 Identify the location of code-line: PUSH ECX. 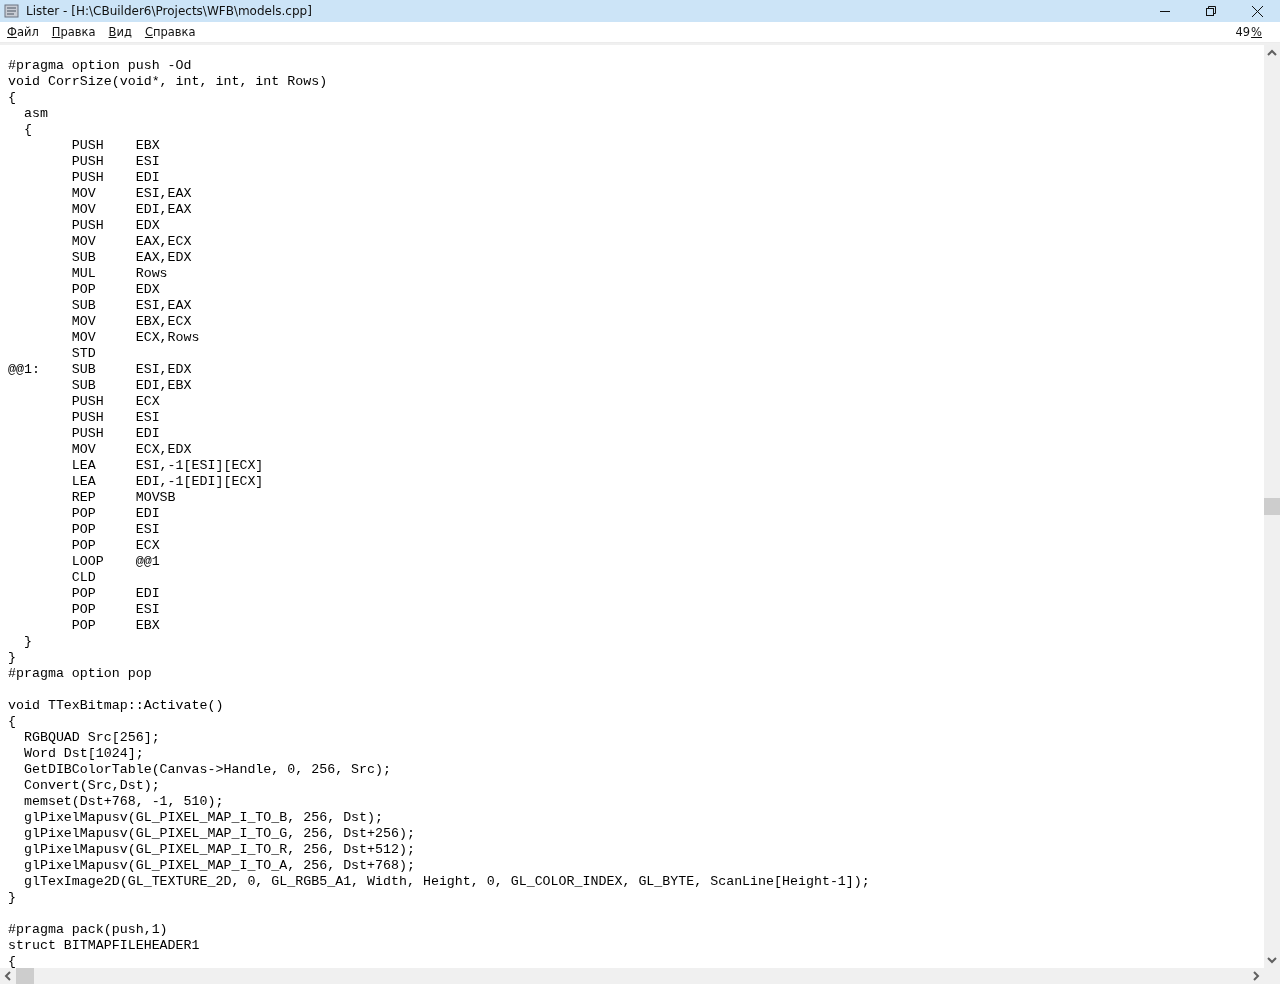
(115, 402).